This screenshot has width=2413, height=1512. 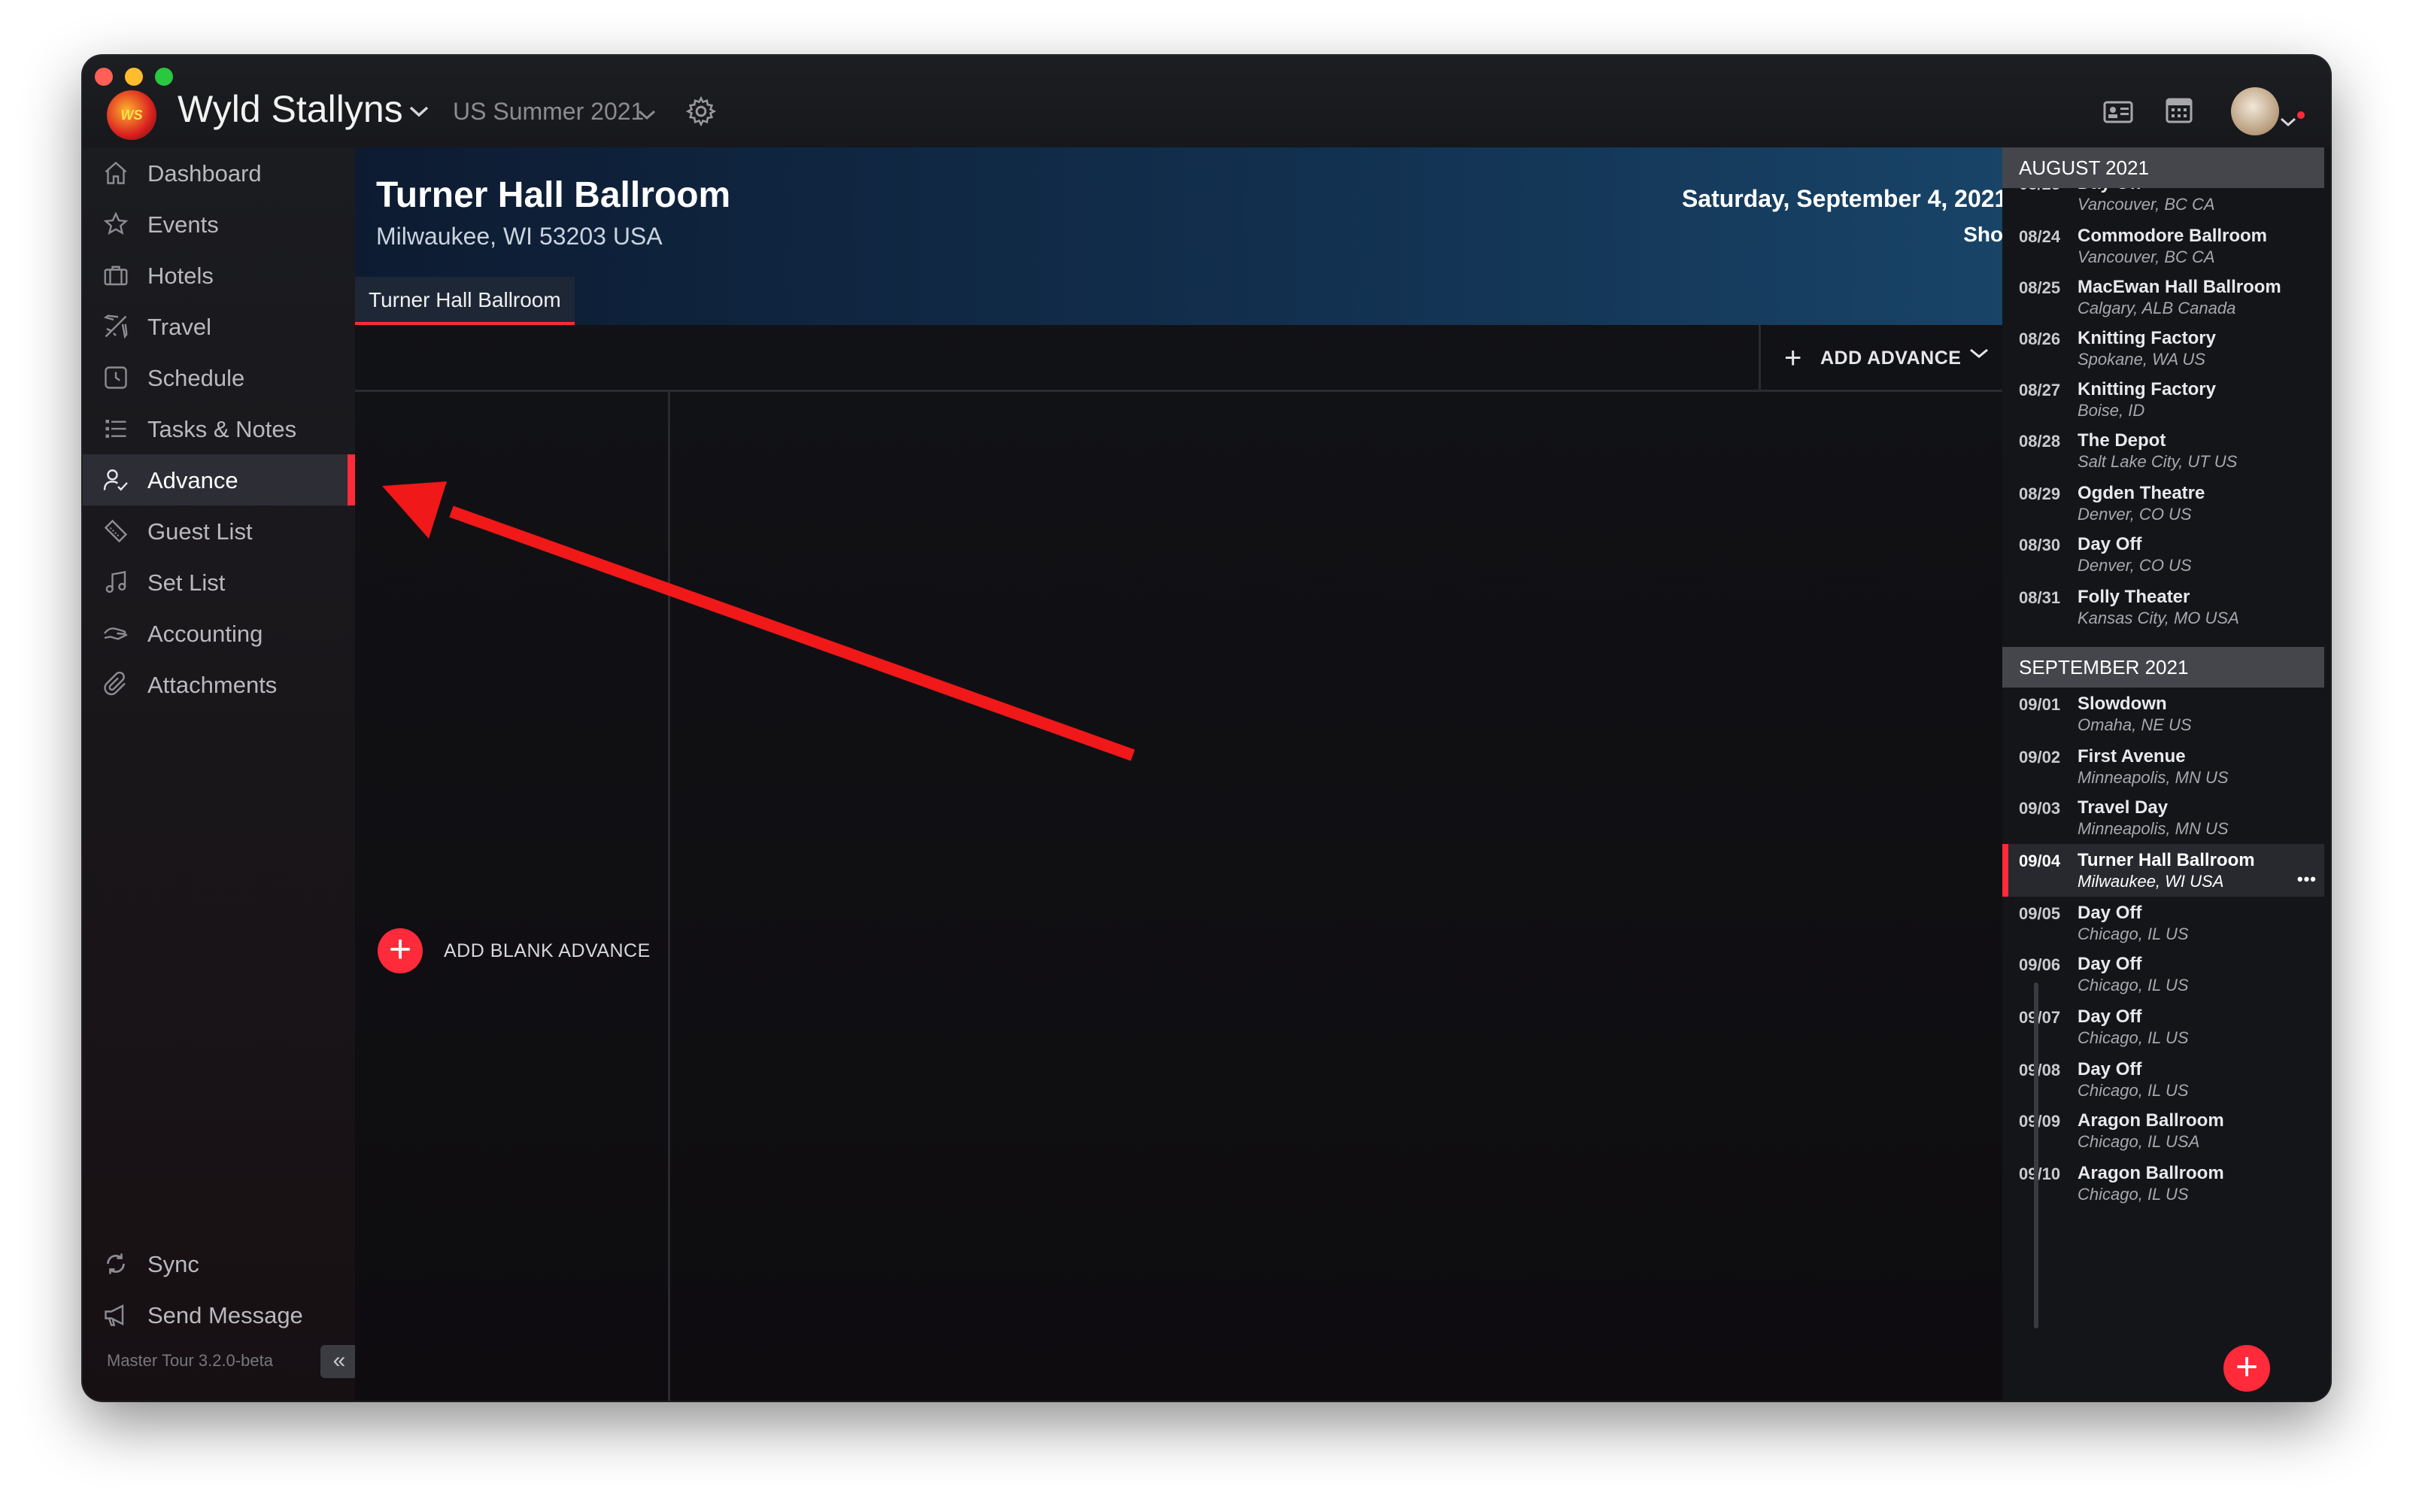 What do you see at coordinates (179, 327) in the screenshot?
I see `sidebar-item-label: Travel` at bounding box center [179, 327].